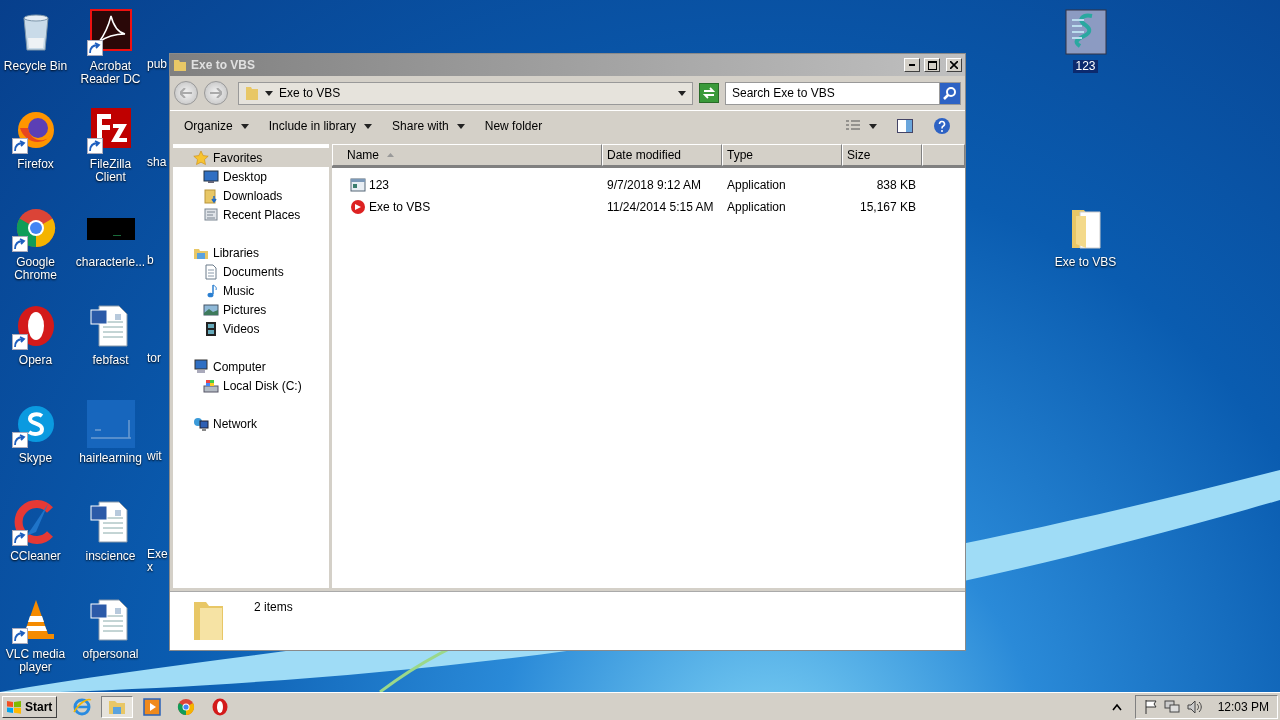  What do you see at coordinates (882, 155) in the screenshot?
I see `column-header: Size` at bounding box center [882, 155].